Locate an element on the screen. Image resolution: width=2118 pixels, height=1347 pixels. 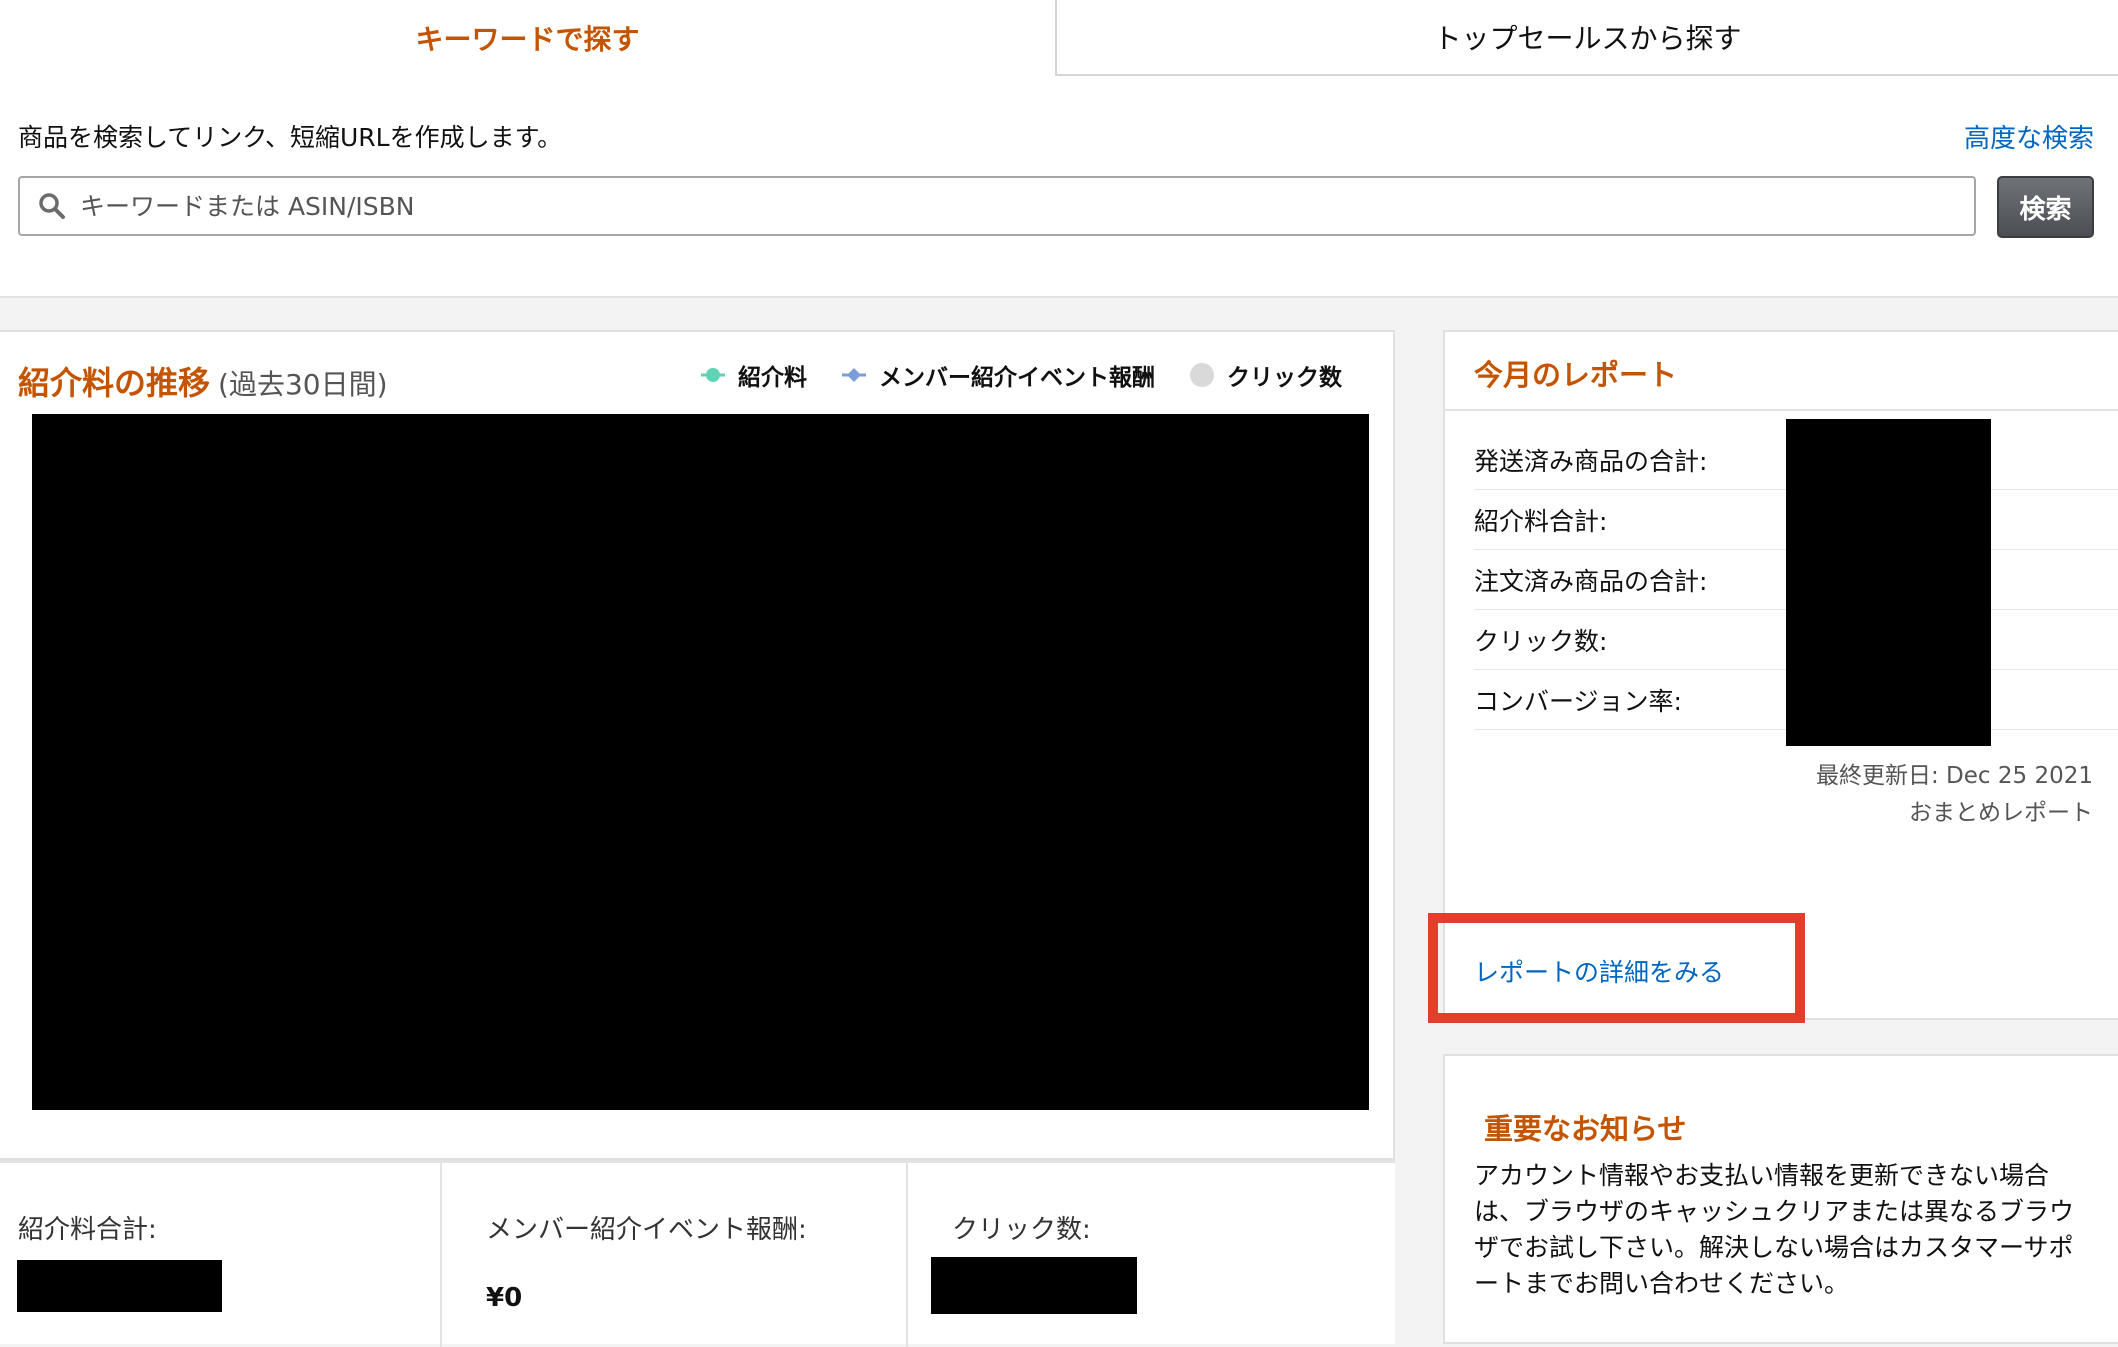
report-divider is located at coordinates (1780, 410).